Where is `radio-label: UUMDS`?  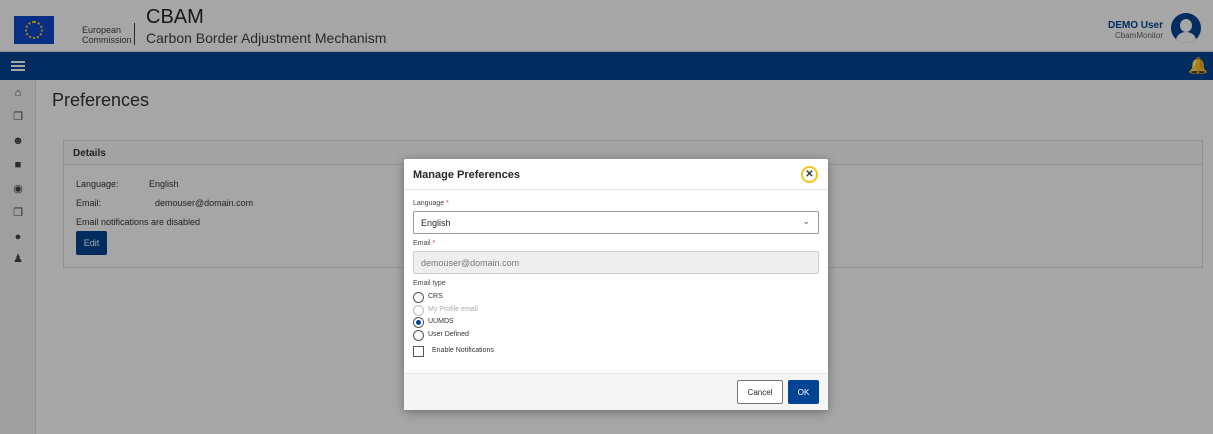
radio-label: UUMDS is located at coordinates (441, 321).